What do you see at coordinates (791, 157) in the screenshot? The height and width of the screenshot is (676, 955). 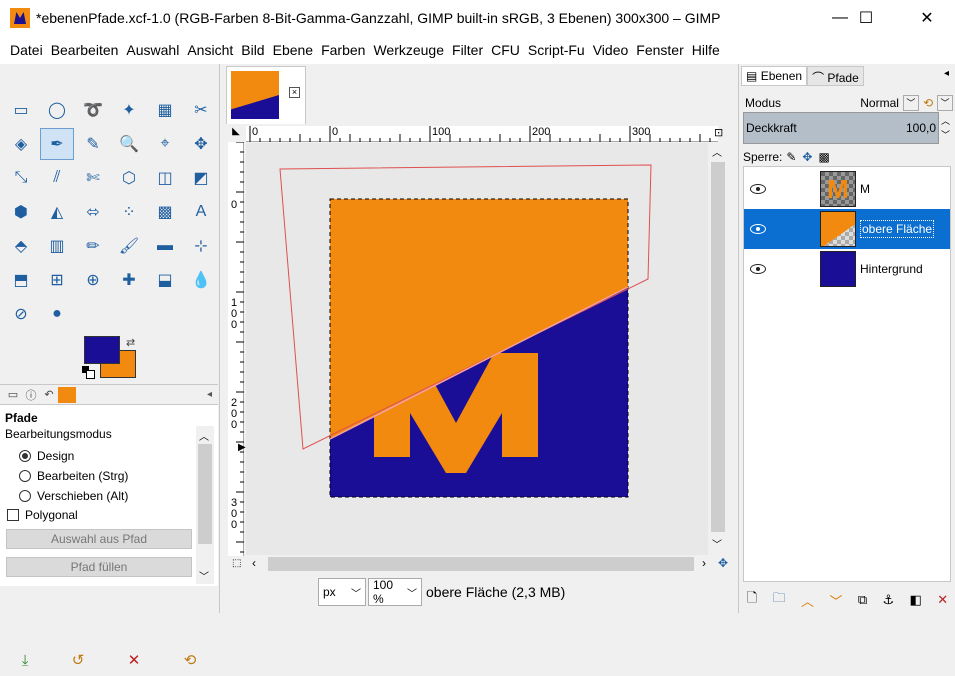 I see `lock-pixels-icon: ✎` at bounding box center [791, 157].